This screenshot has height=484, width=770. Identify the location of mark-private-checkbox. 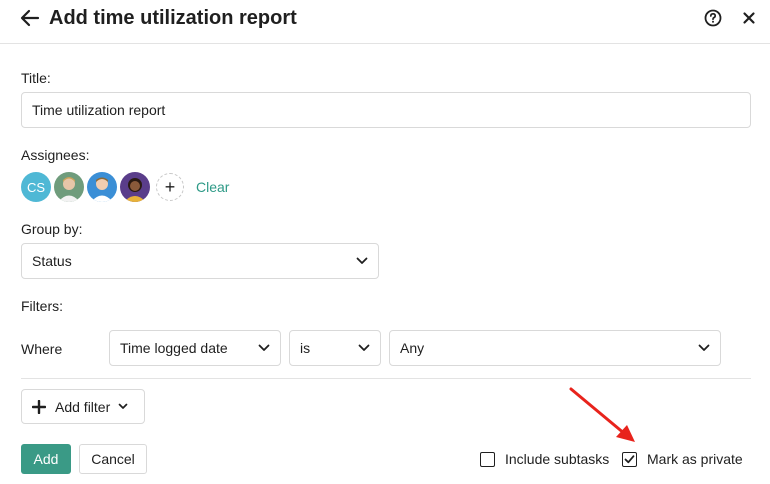
(629, 459).